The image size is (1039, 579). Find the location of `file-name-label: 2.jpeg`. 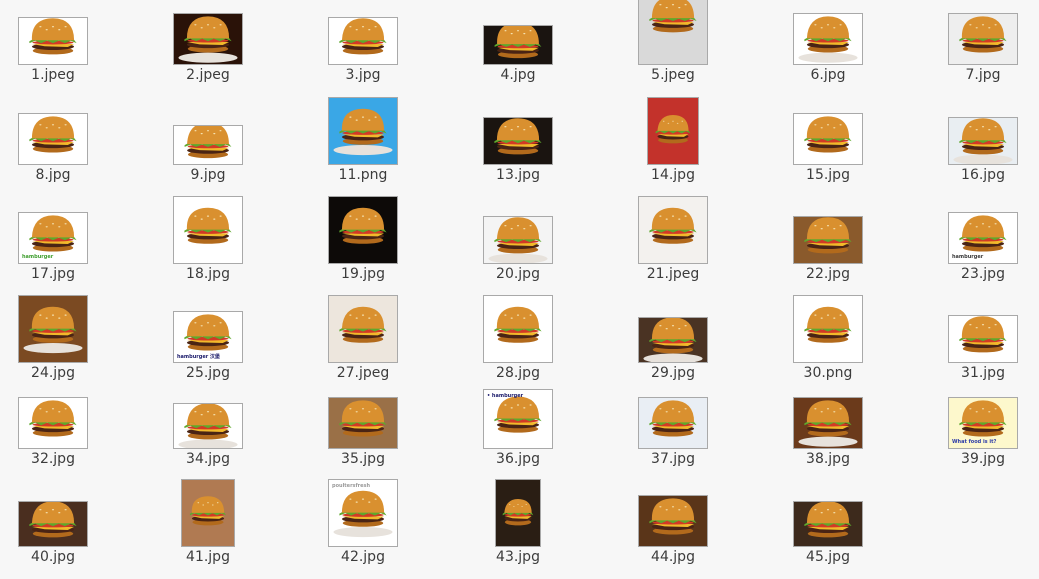

file-name-label: 2.jpeg is located at coordinates (208, 75).